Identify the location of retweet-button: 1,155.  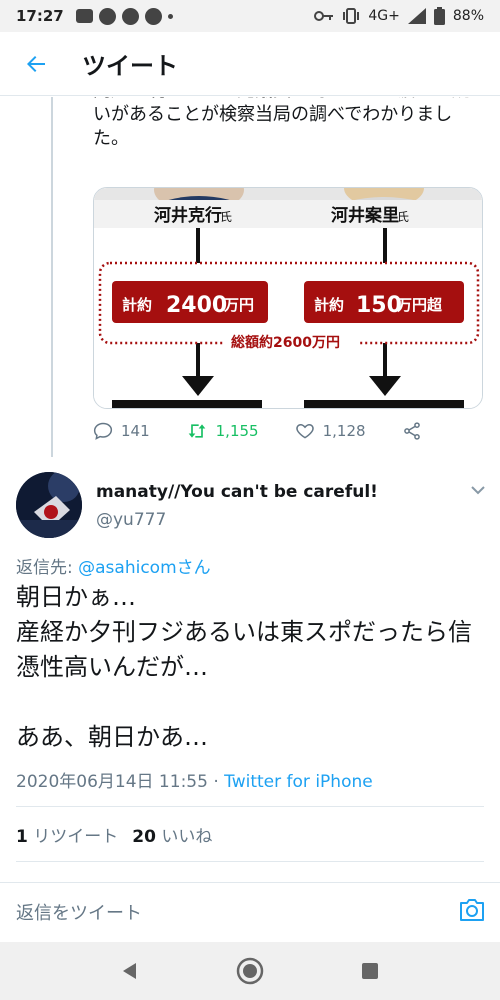
(222, 431).